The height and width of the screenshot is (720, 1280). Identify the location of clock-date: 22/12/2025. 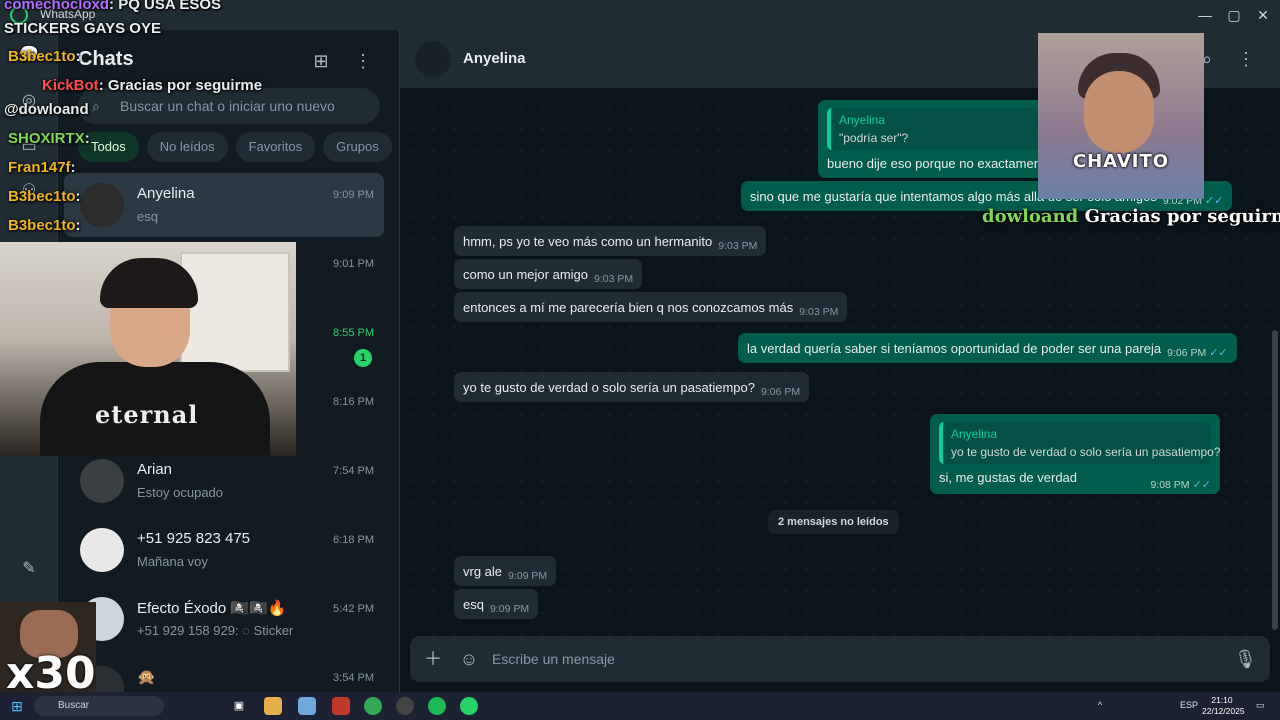
(1223, 711).